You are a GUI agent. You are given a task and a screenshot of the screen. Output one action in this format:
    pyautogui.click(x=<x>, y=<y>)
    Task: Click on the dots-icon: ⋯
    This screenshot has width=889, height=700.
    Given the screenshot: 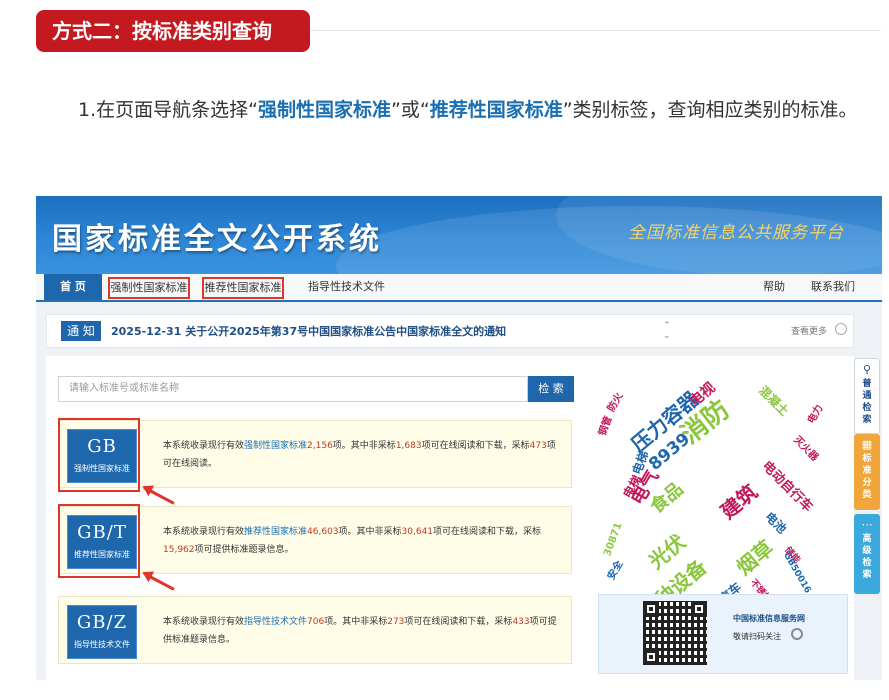 What is the action you would take?
    pyautogui.click(x=867, y=524)
    